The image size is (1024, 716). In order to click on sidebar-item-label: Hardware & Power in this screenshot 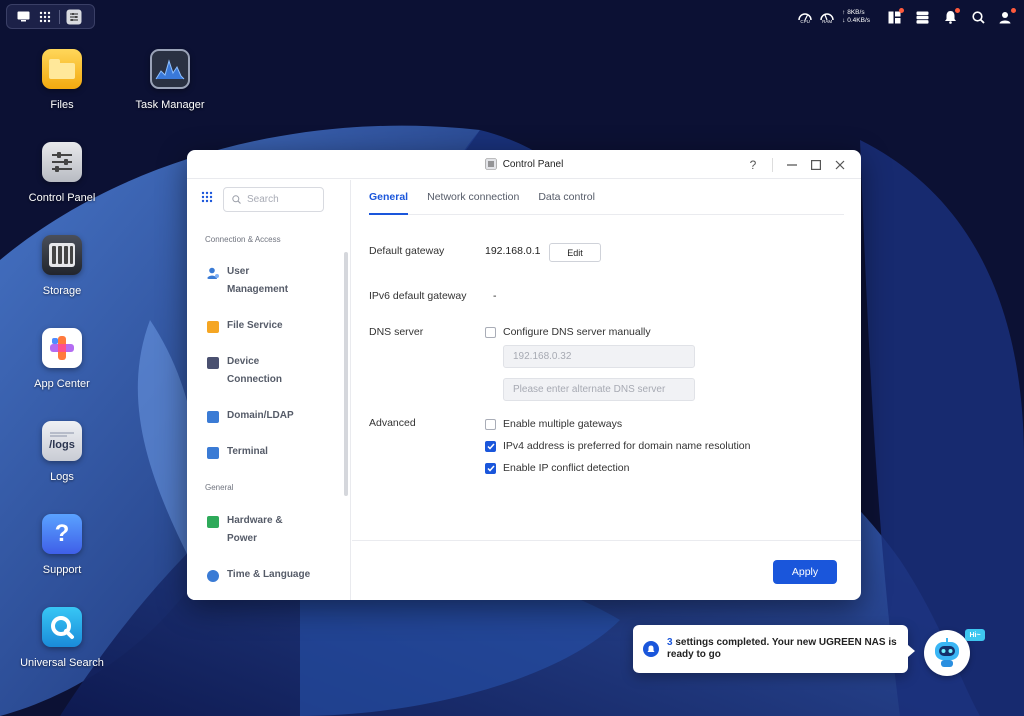, I will do `click(255, 529)`.